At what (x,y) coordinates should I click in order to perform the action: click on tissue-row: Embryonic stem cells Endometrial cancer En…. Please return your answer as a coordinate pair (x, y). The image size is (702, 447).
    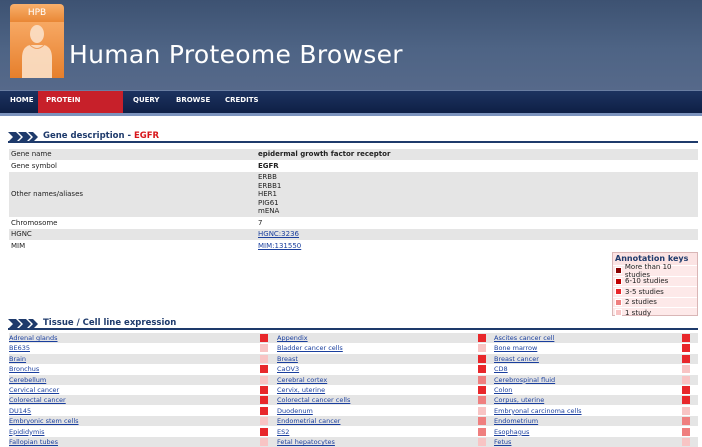
    Looking at the image, I should click on (353, 421).